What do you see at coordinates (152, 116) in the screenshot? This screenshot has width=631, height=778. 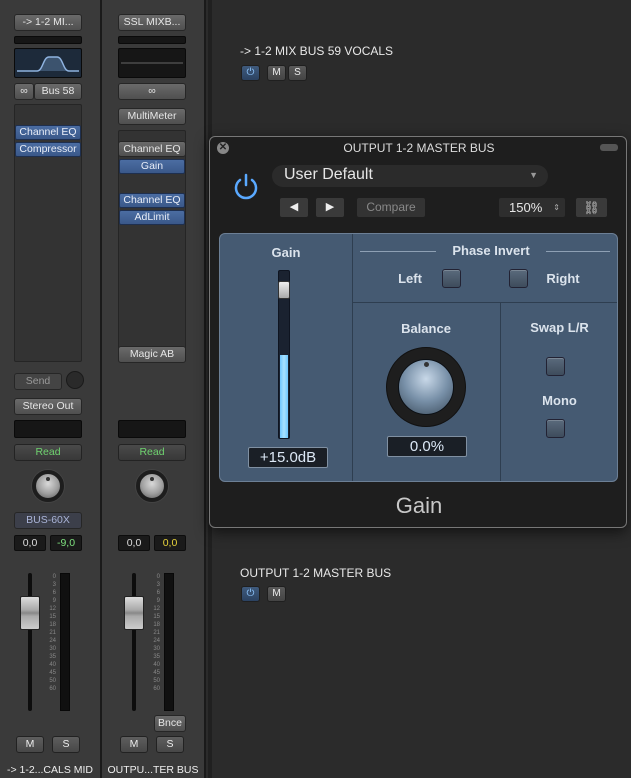 I see `insert-multimeter: MultiMeter` at bounding box center [152, 116].